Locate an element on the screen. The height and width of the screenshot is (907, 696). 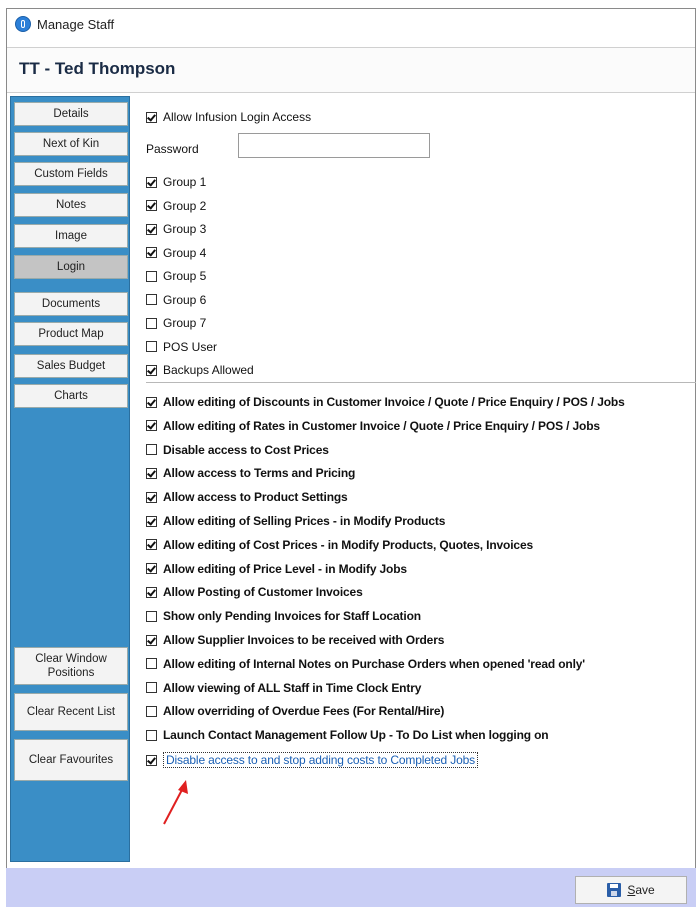
group-checkbox: Group 4 is located at coordinates (176, 253).